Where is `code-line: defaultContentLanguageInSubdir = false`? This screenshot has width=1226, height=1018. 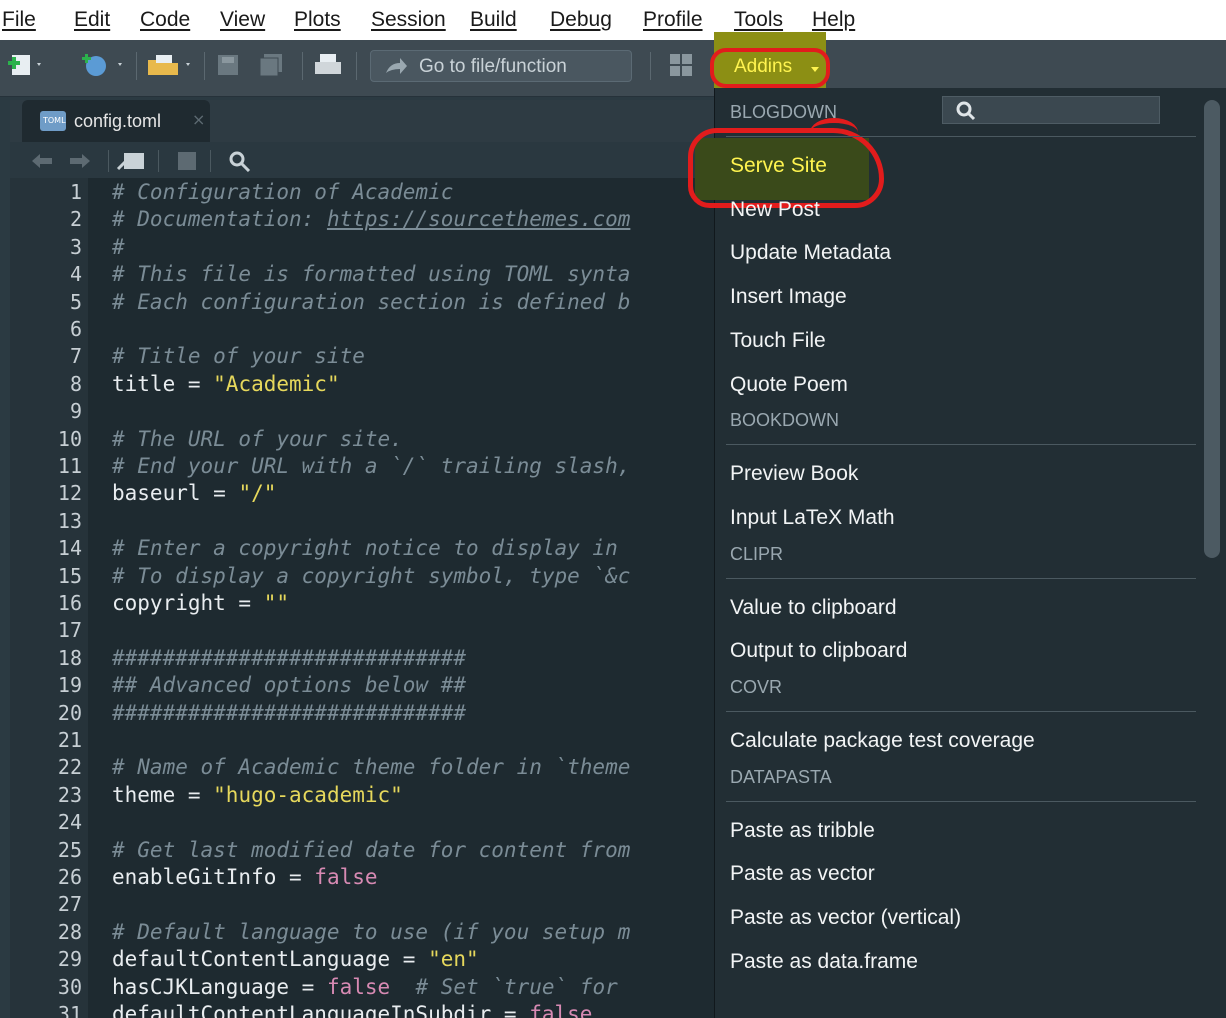
code-line: defaultContentLanguageInSubdir = false is located at coordinates (352, 1010).